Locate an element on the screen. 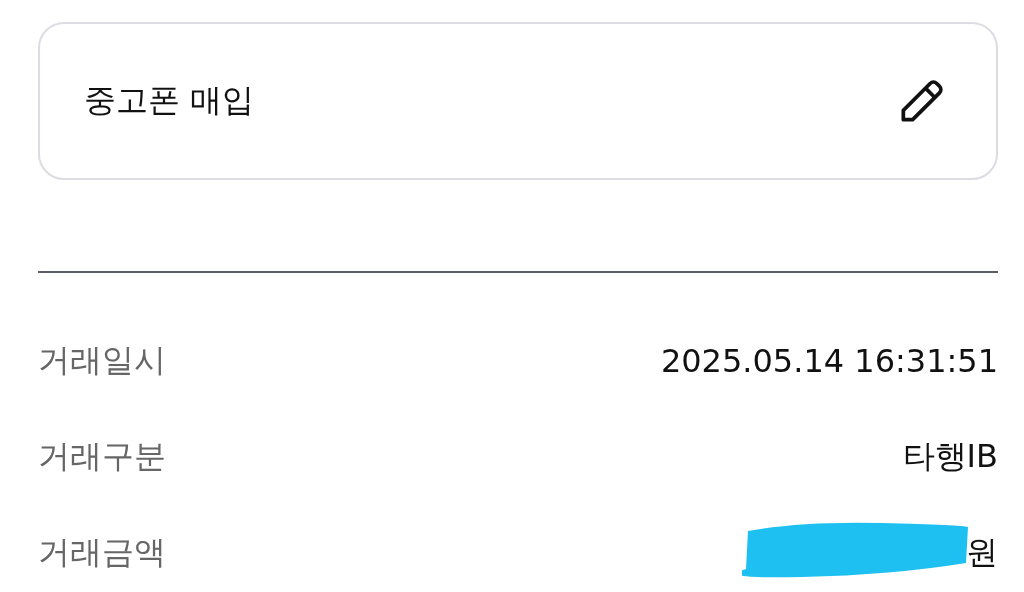 The width and height of the screenshot is (1024, 592). detail-value: 원 is located at coordinates (982, 552).